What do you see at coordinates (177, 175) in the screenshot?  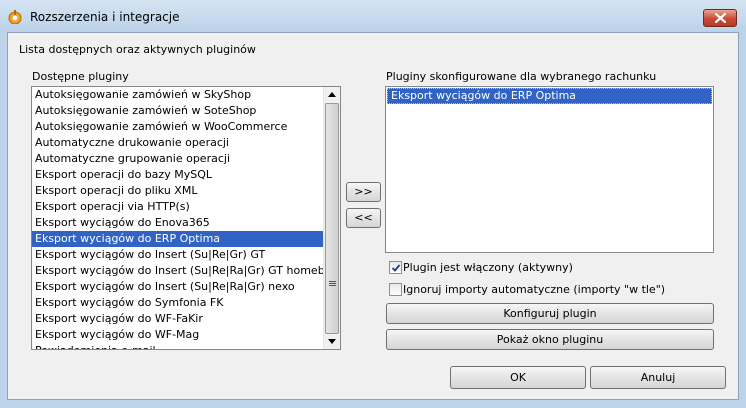 I see `available-plugin-item: Eksport operacji do bazy MySQL` at bounding box center [177, 175].